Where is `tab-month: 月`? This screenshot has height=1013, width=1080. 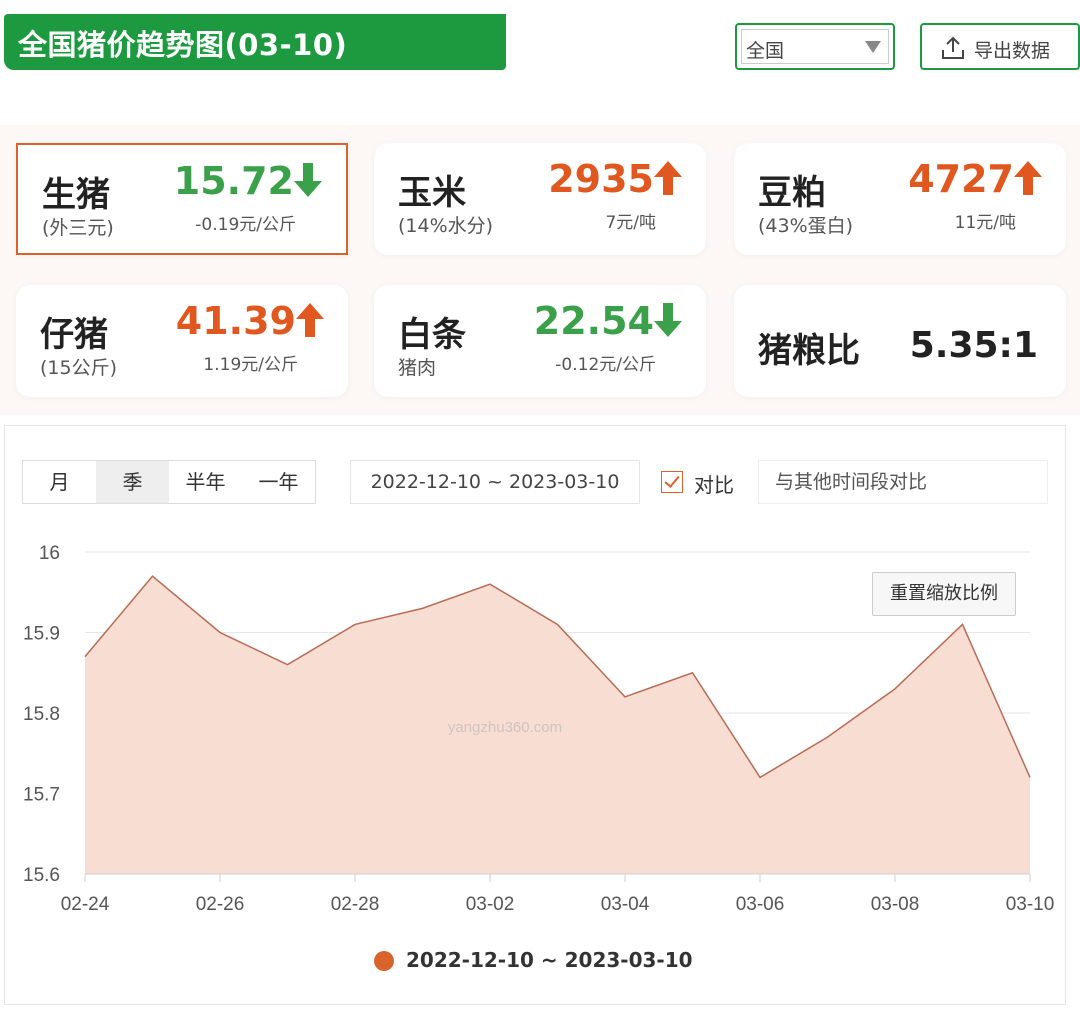
tab-month: 月 is located at coordinates (59, 482).